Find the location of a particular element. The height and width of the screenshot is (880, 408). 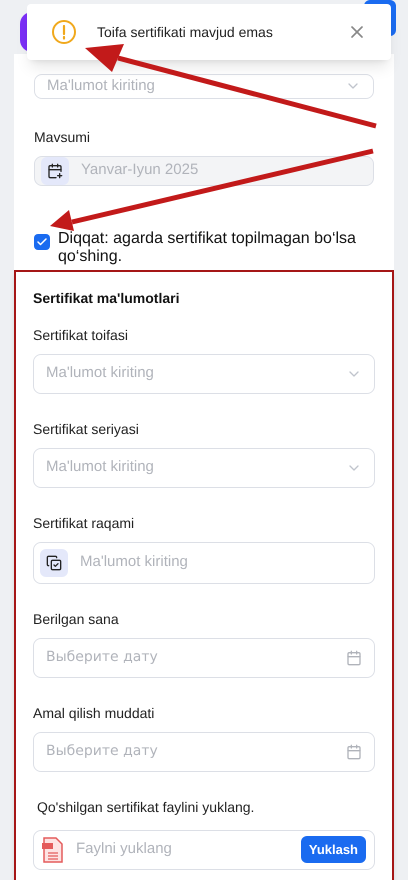

upload-field: Faylni yuklang Yuklash is located at coordinates (204, 850).